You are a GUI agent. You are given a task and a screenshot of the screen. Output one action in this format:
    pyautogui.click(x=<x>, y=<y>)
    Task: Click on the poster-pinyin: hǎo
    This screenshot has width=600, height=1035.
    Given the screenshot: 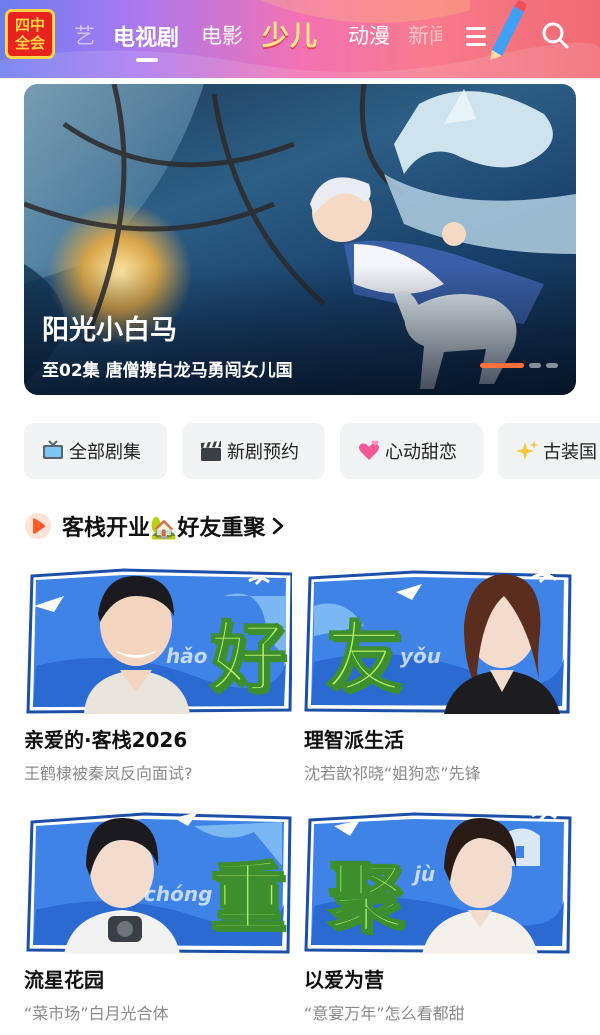 What is the action you would take?
    pyautogui.click(x=187, y=656)
    